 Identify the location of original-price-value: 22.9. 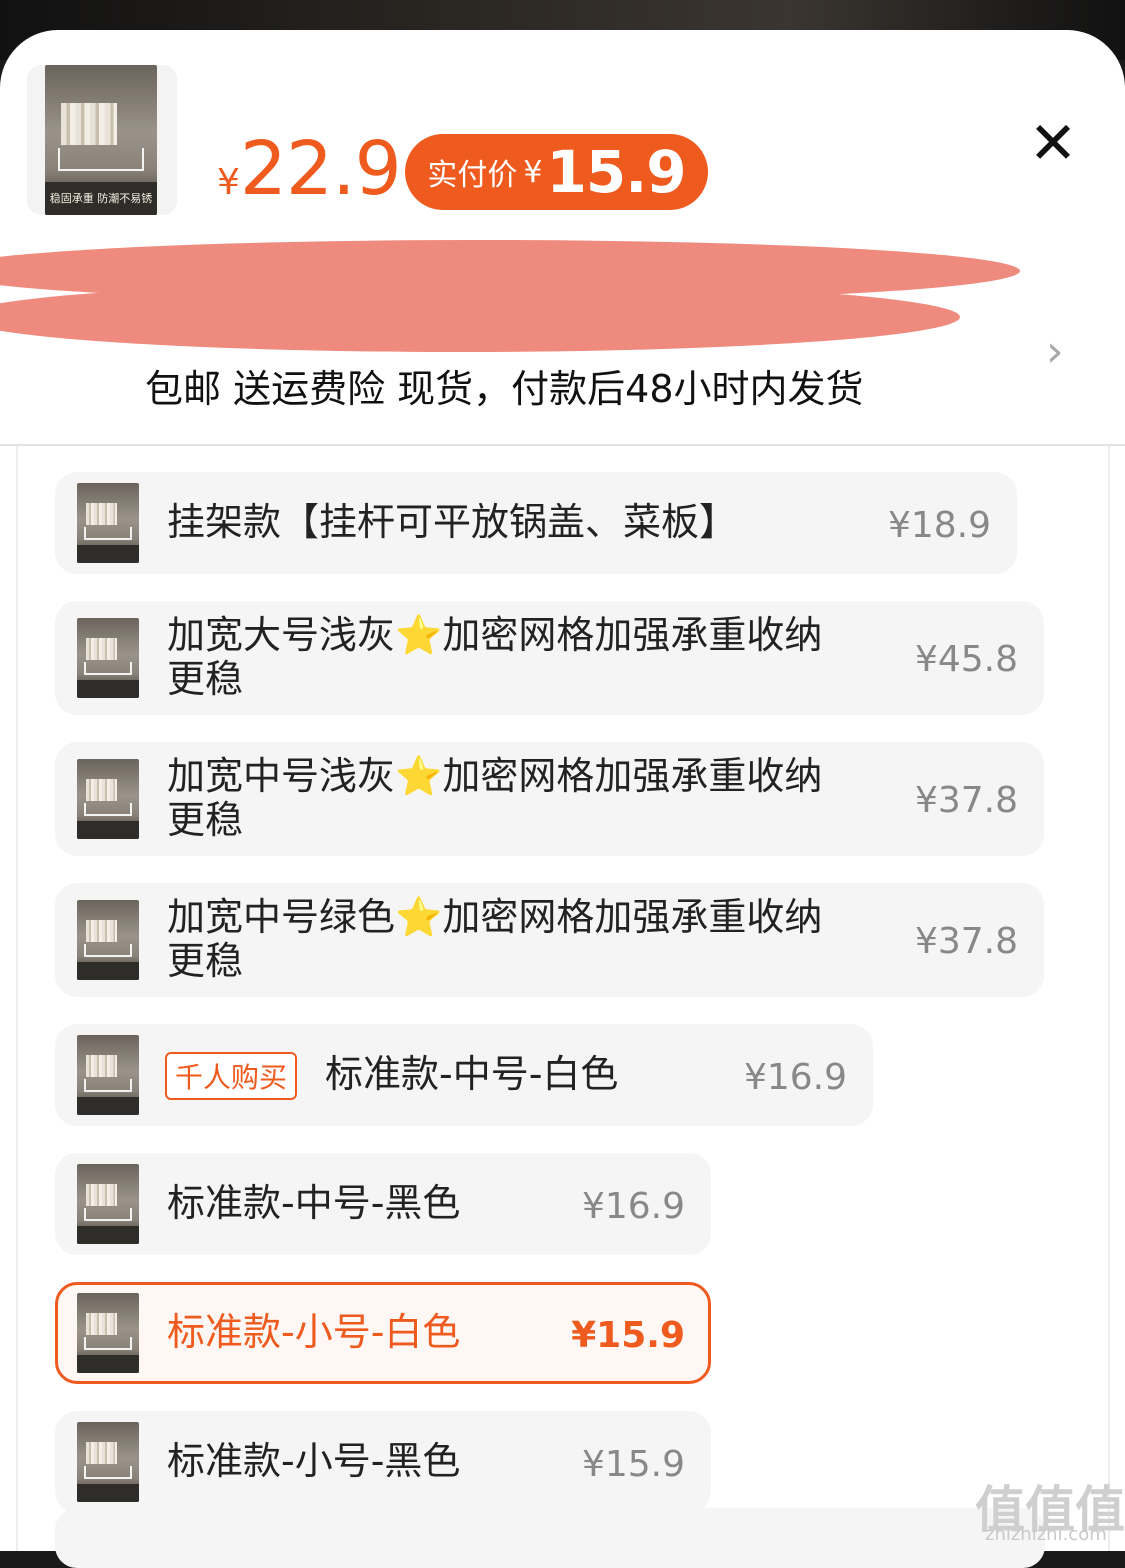
(320, 169).